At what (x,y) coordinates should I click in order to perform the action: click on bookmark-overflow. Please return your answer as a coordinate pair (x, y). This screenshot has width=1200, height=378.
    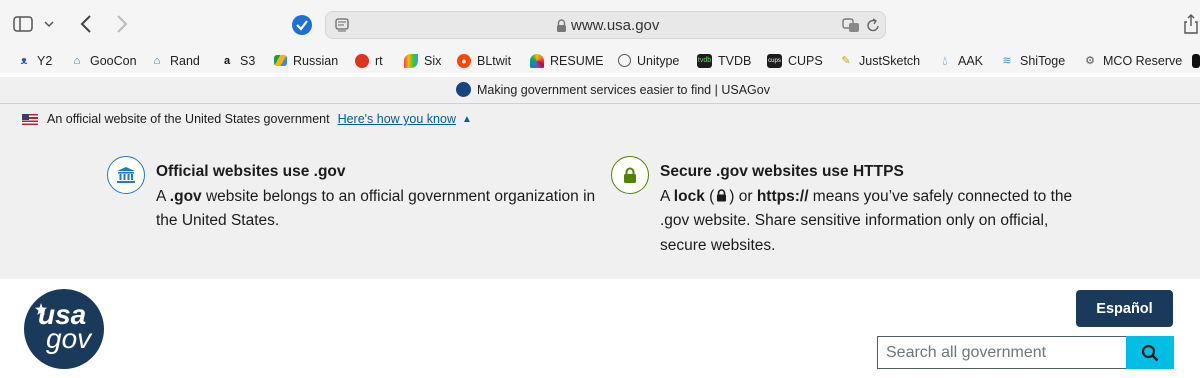
    Looking at the image, I should click on (1196, 60).